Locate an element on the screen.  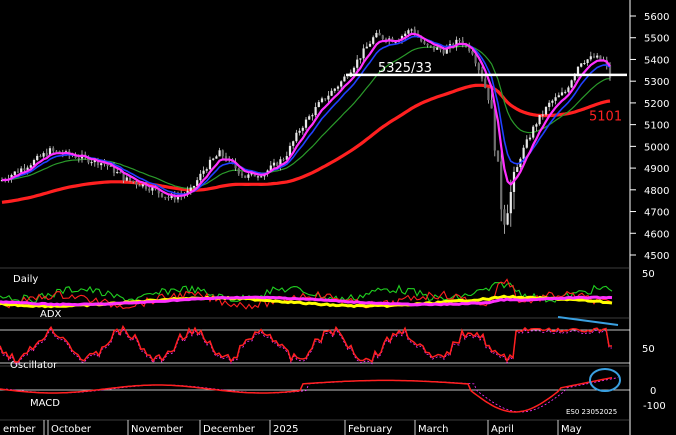
price-axis-tick-label: 5300 is located at coordinates (656, 82).